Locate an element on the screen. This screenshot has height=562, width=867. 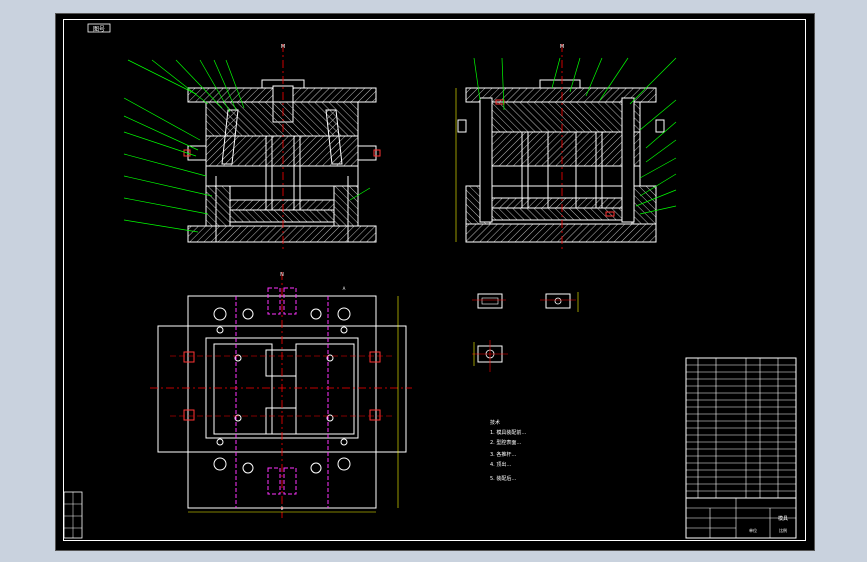
plan-width-label: B is located at coordinates (282, 508).